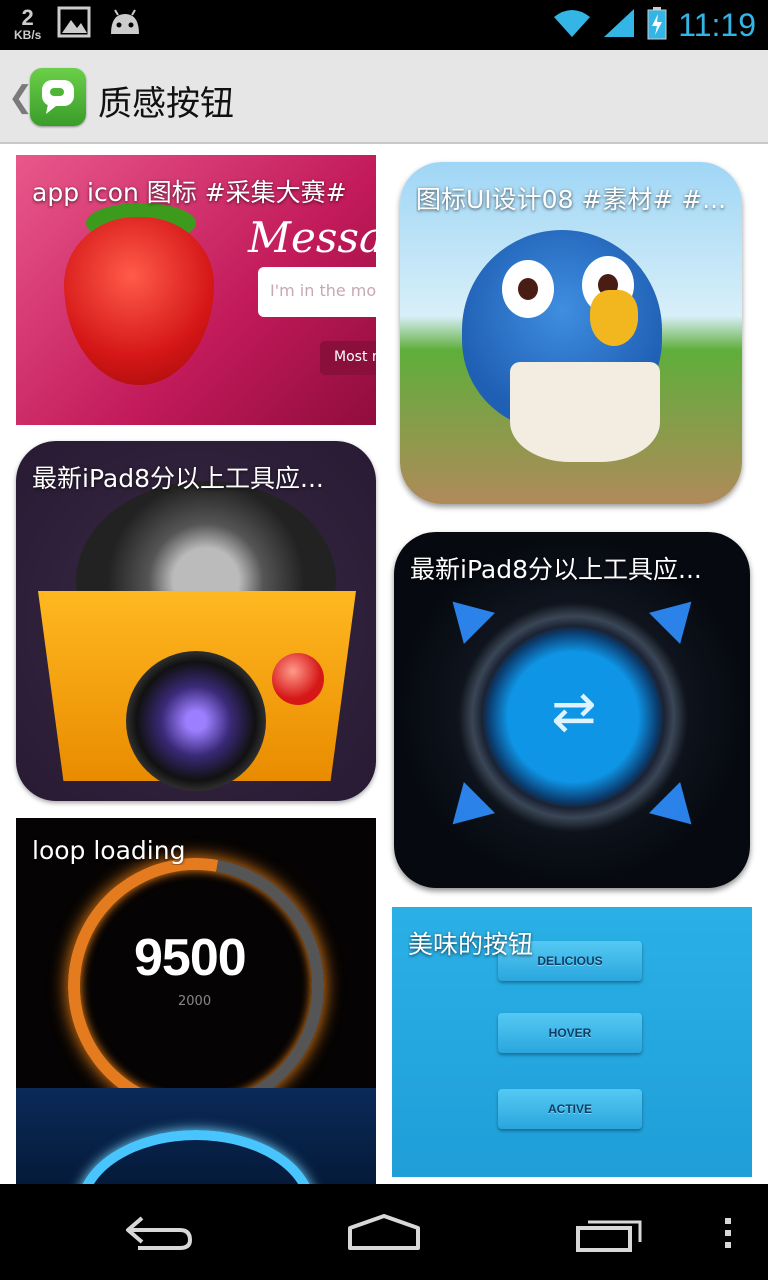  What do you see at coordinates (570, 1109) in the screenshot?
I see `active-button-image: ACTIVE` at bounding box center [570, 1109].